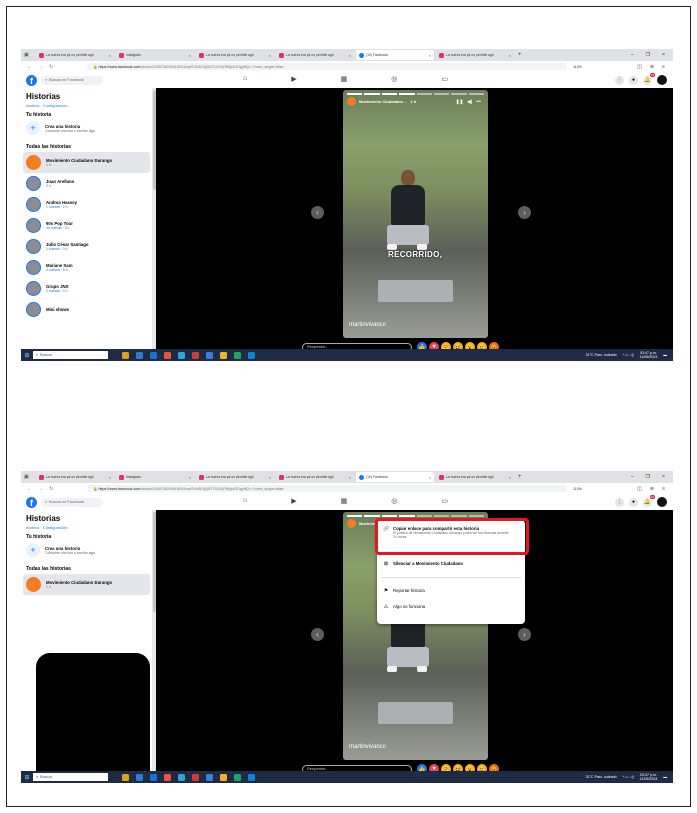 Image resolution: width=697 pixels, height=813 pixels. Describe the element at coordinates (237, 777) in the screenshot. I see `excel-icon` at that location.